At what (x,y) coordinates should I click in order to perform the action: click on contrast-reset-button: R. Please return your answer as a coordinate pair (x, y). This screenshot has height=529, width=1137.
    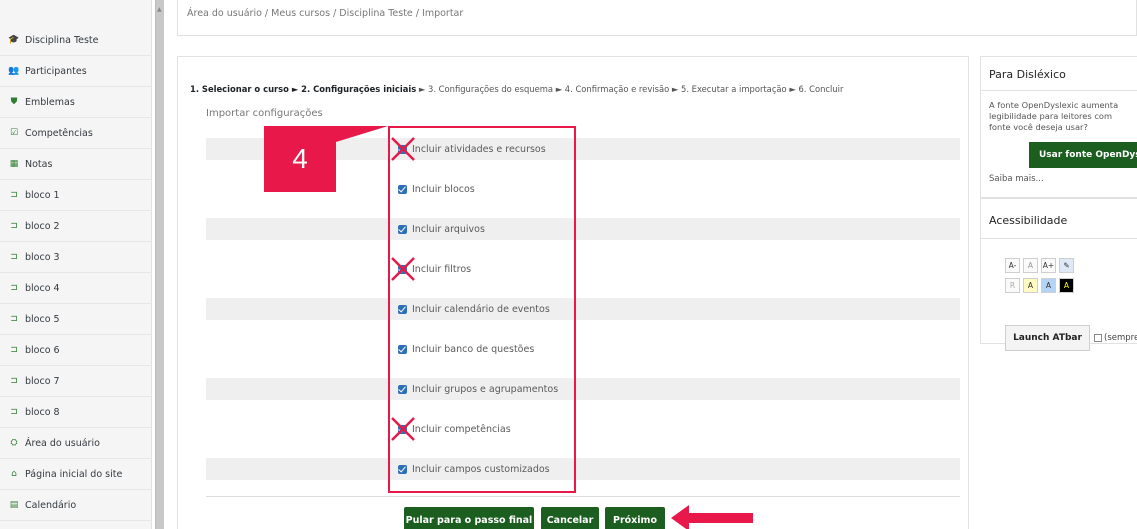
    Looking at the image, I should click on (1012, 285).